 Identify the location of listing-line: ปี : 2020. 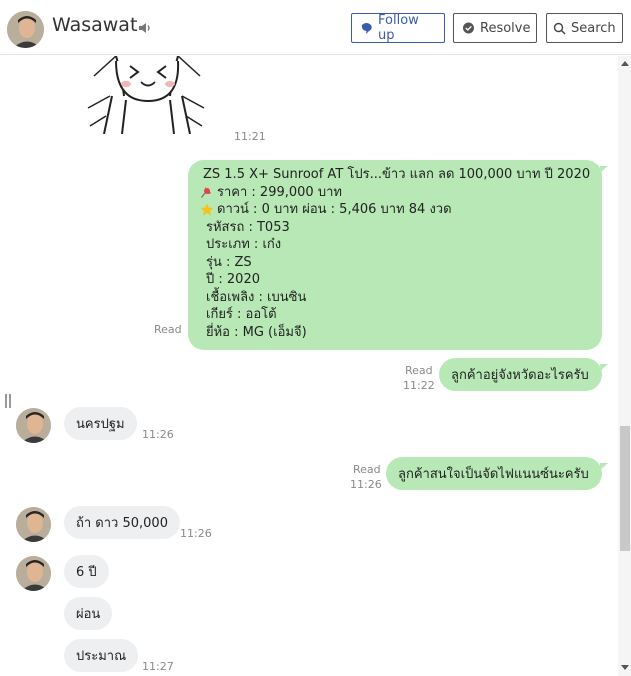
(233, 279).